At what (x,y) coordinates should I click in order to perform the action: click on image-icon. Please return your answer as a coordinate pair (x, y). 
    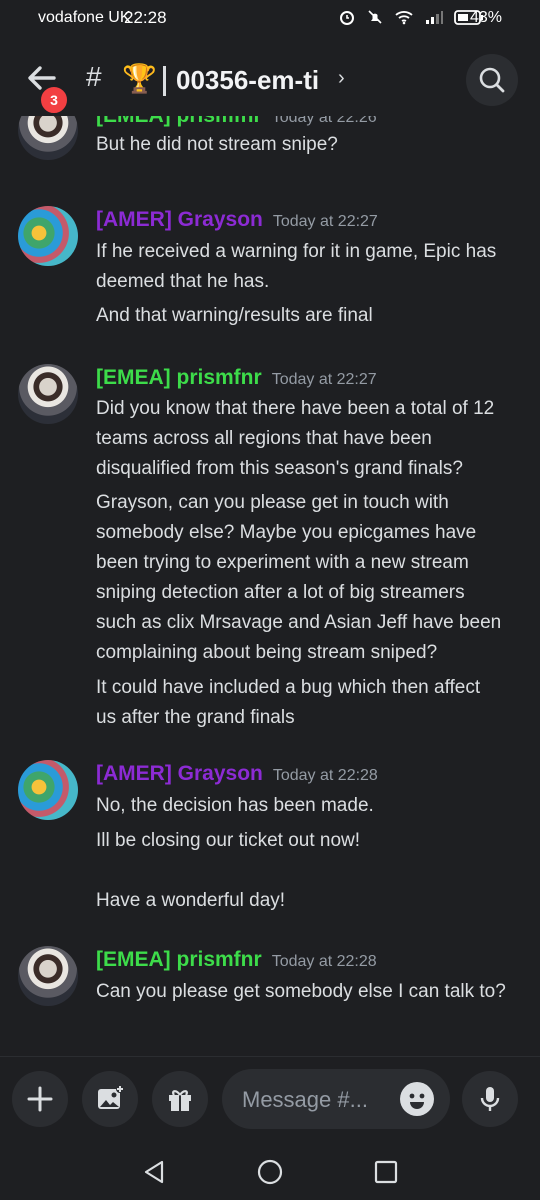
    Looking at the image, I should click on (111, 1097).